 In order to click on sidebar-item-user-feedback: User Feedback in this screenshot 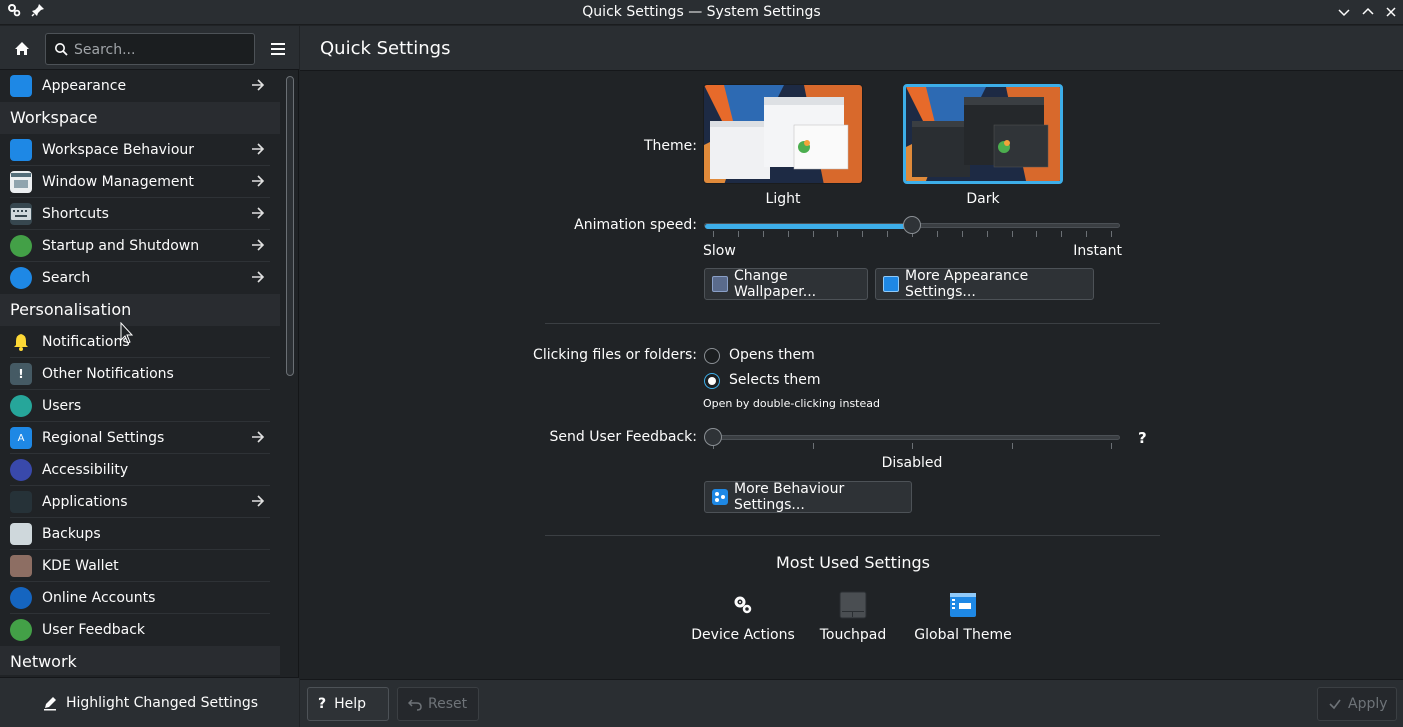, I will do `click(140, 630)`.